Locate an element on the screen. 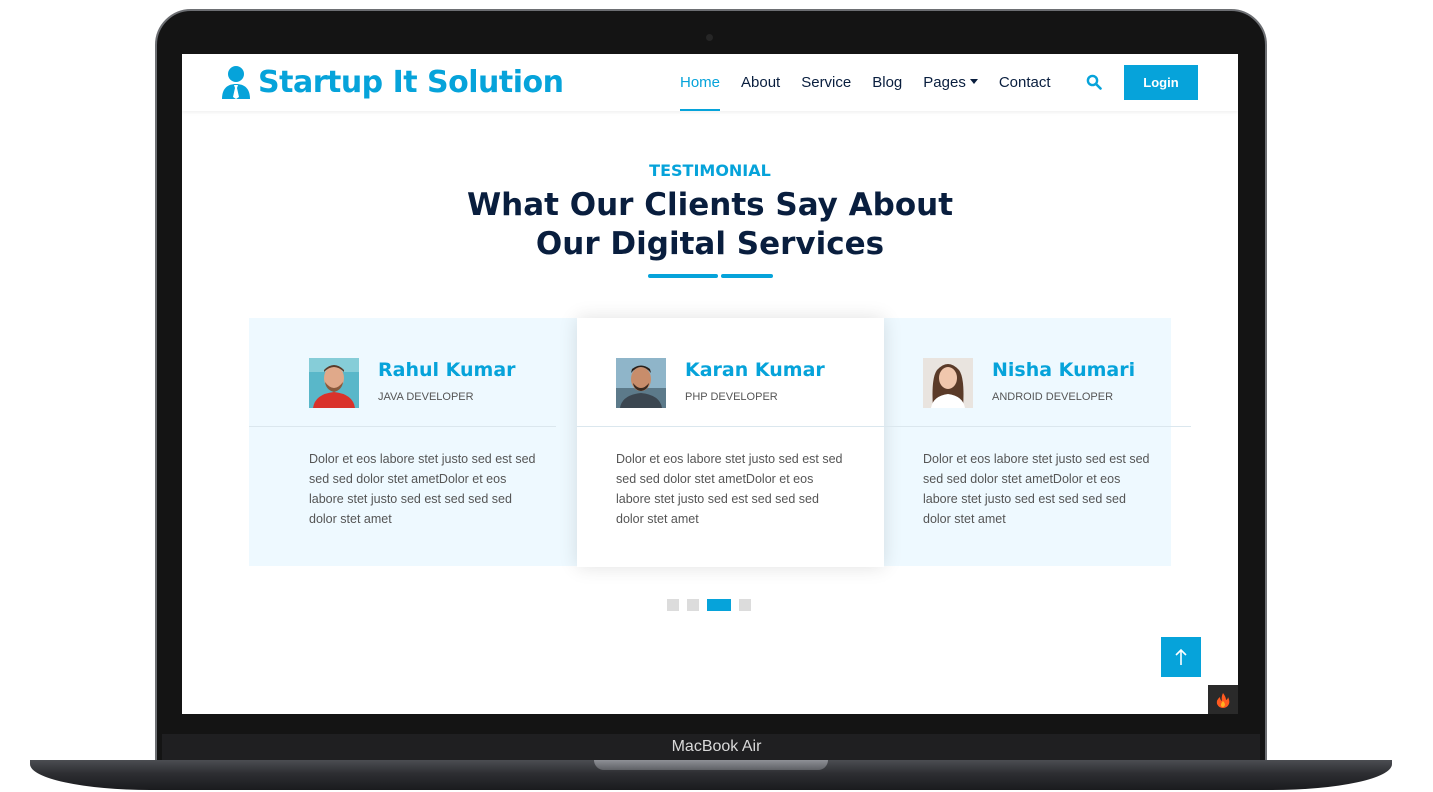  brand-logo: Startup It Solution is located at coordinates (392, 82).